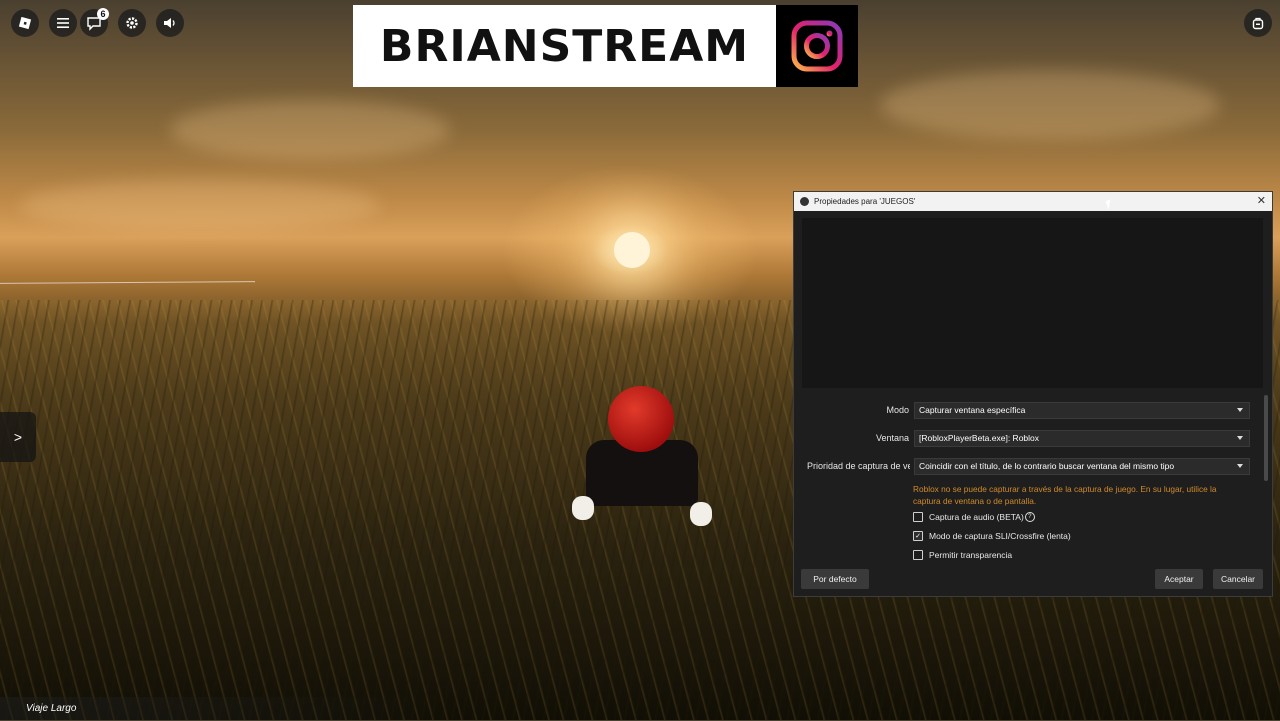  Describe the element at coordinates (632, 250) in the screenshot. I see `sun` at that location.